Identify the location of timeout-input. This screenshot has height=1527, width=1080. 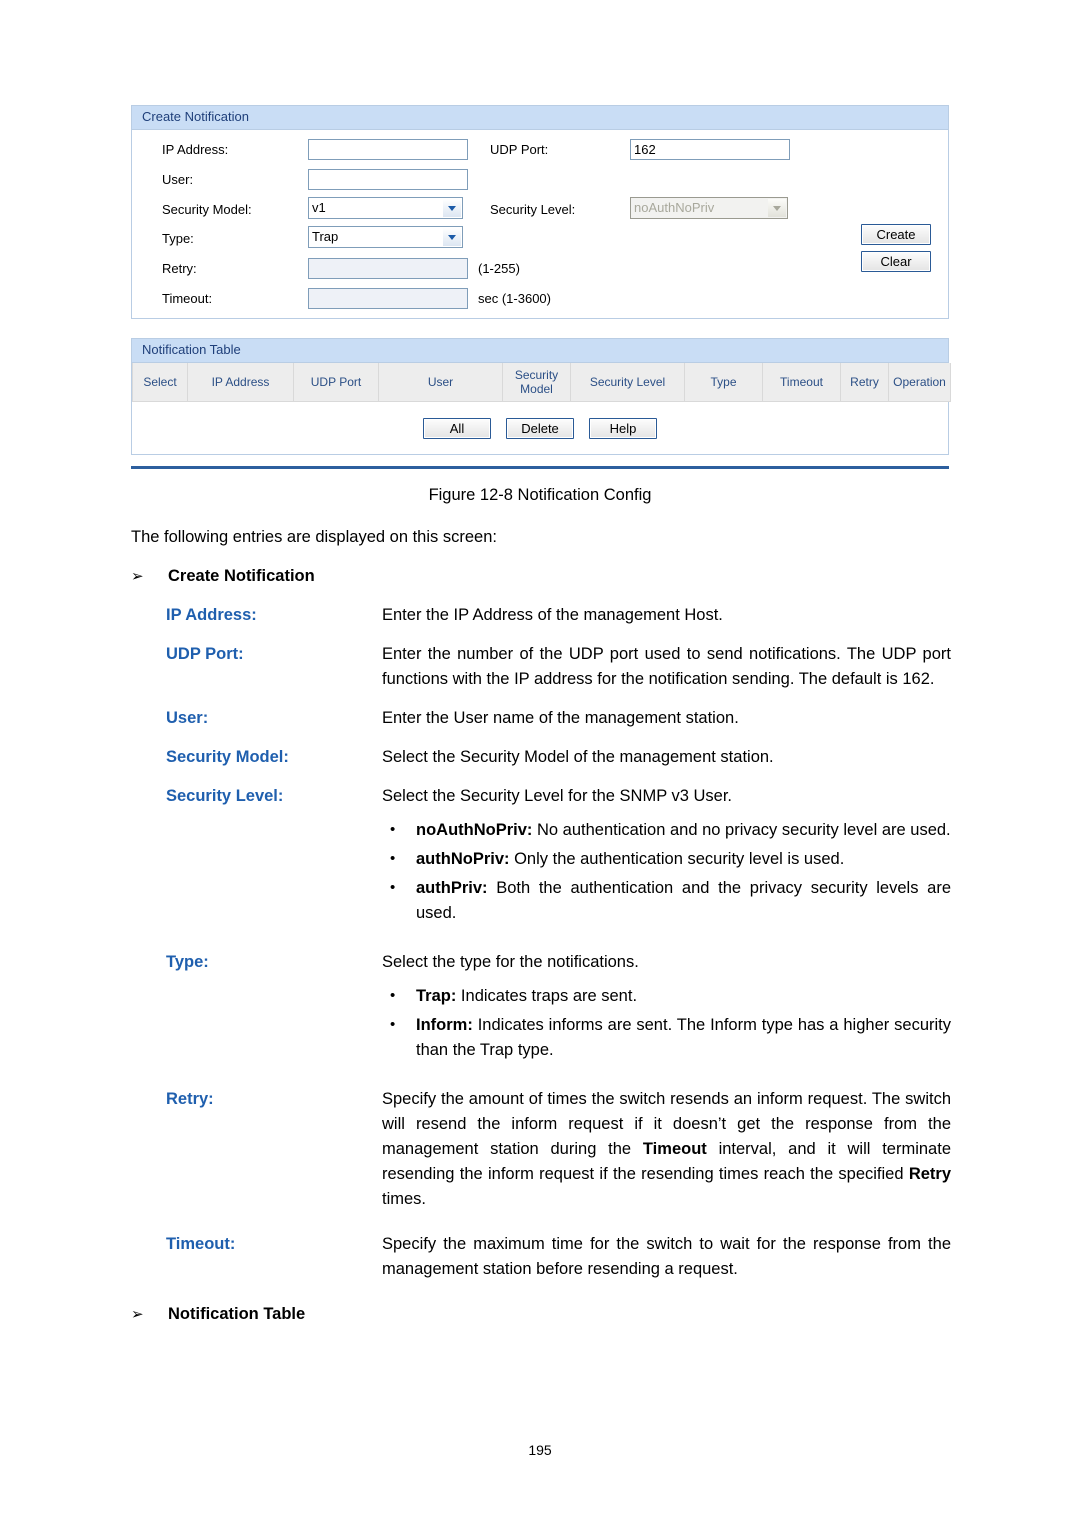
(388, 298).